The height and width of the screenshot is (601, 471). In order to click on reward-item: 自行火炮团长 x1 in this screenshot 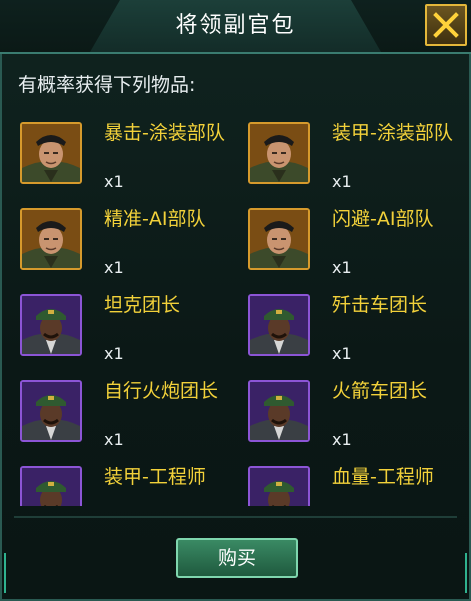, I will do `click(125, 414)`.